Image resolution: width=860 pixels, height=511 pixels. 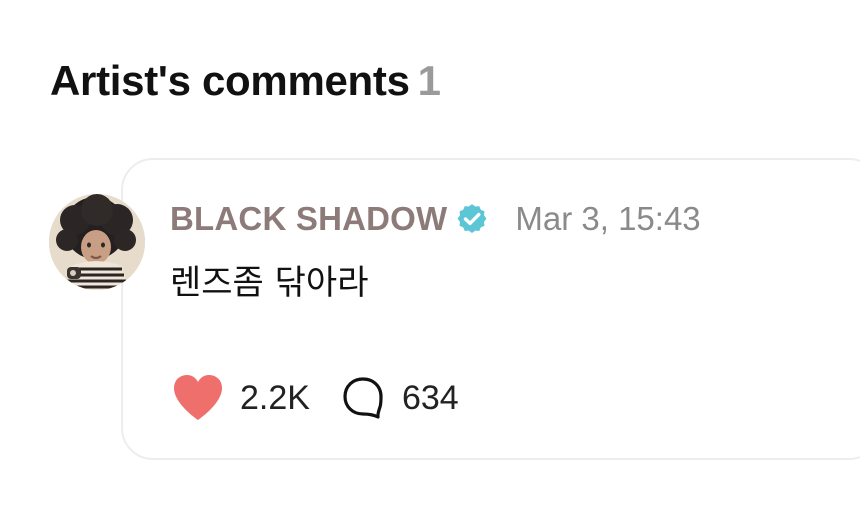 What do you see at coordinates (430, 397) in the screenshot?
I see `reply-count: 634` at bounding box center [430, 397].